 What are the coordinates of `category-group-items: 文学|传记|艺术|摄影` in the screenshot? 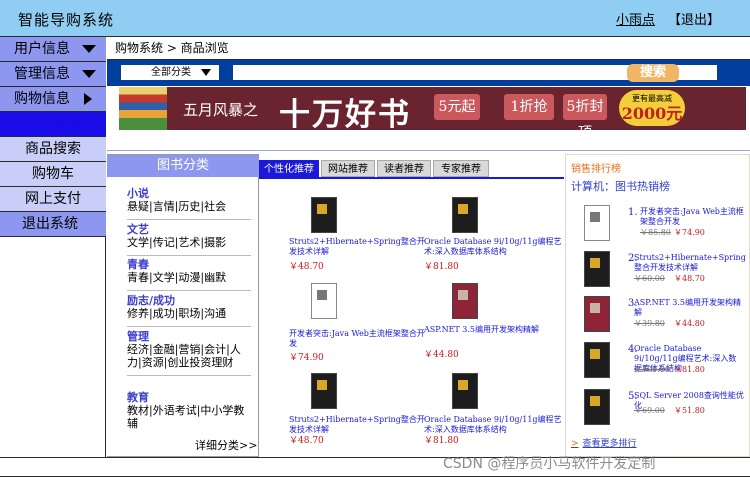 It's located at (189, 242).